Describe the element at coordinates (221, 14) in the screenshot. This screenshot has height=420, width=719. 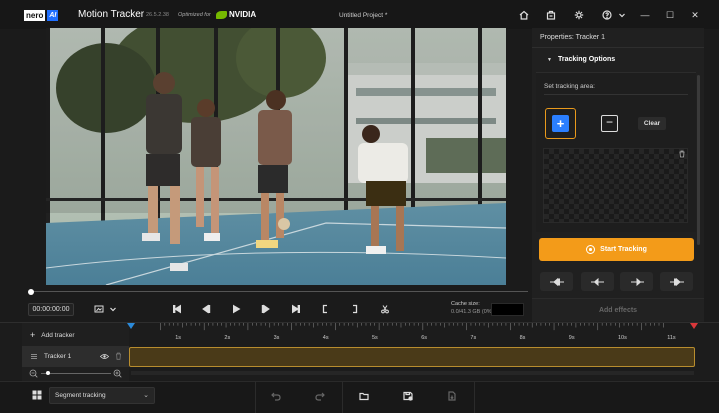
I see `nvidia-eye-icon` at that location.